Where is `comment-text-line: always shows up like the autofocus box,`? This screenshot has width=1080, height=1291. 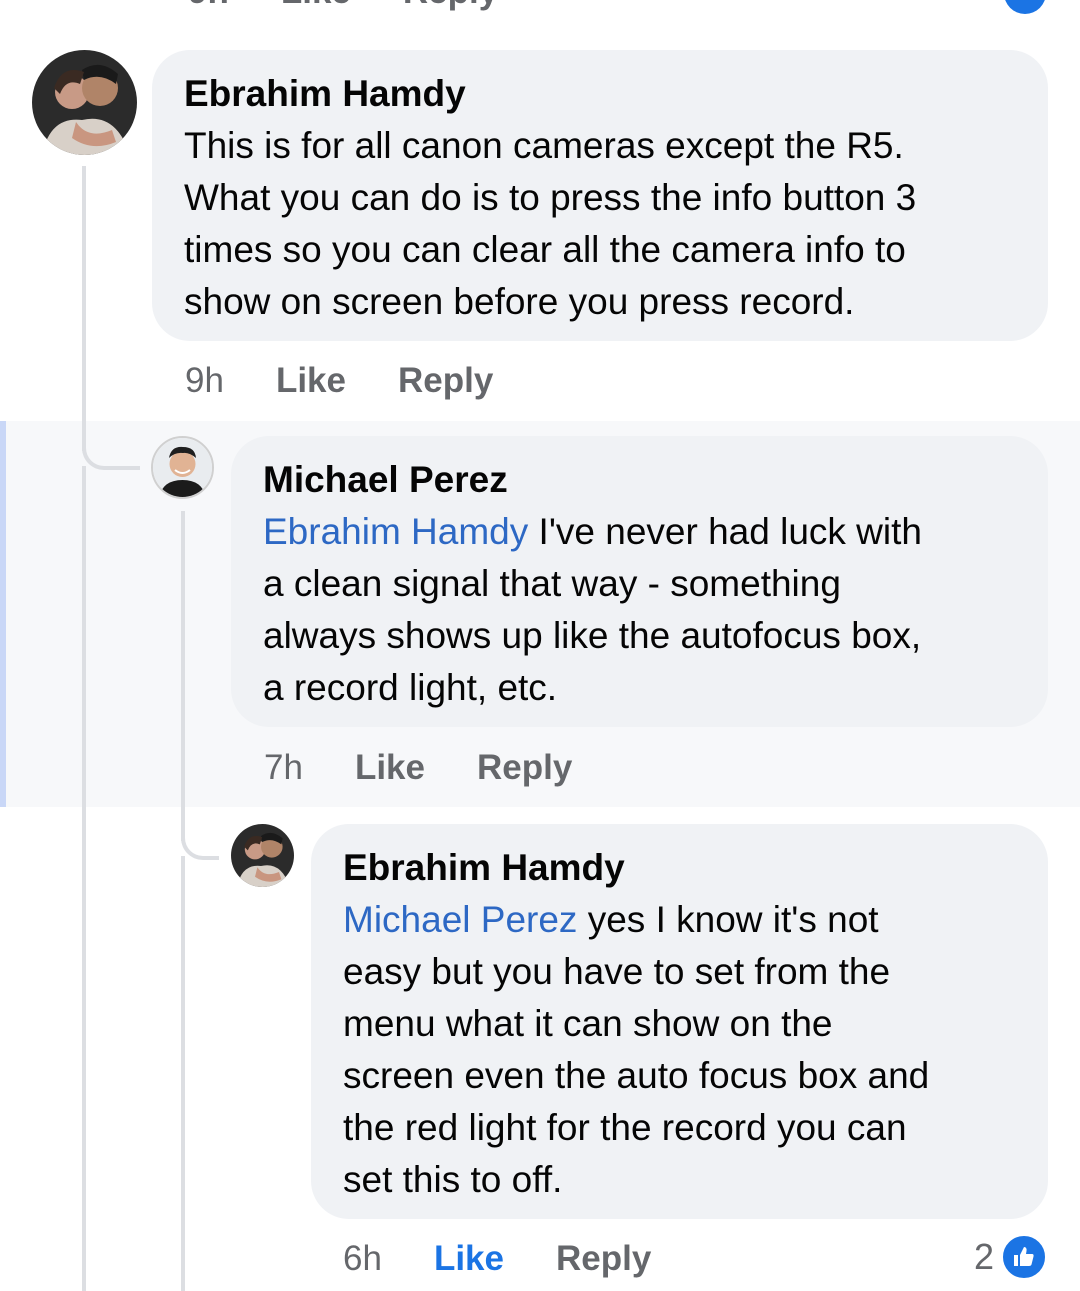
comment-text-line: always shows up like the autofocus box, is located at coordinates (592, 635).